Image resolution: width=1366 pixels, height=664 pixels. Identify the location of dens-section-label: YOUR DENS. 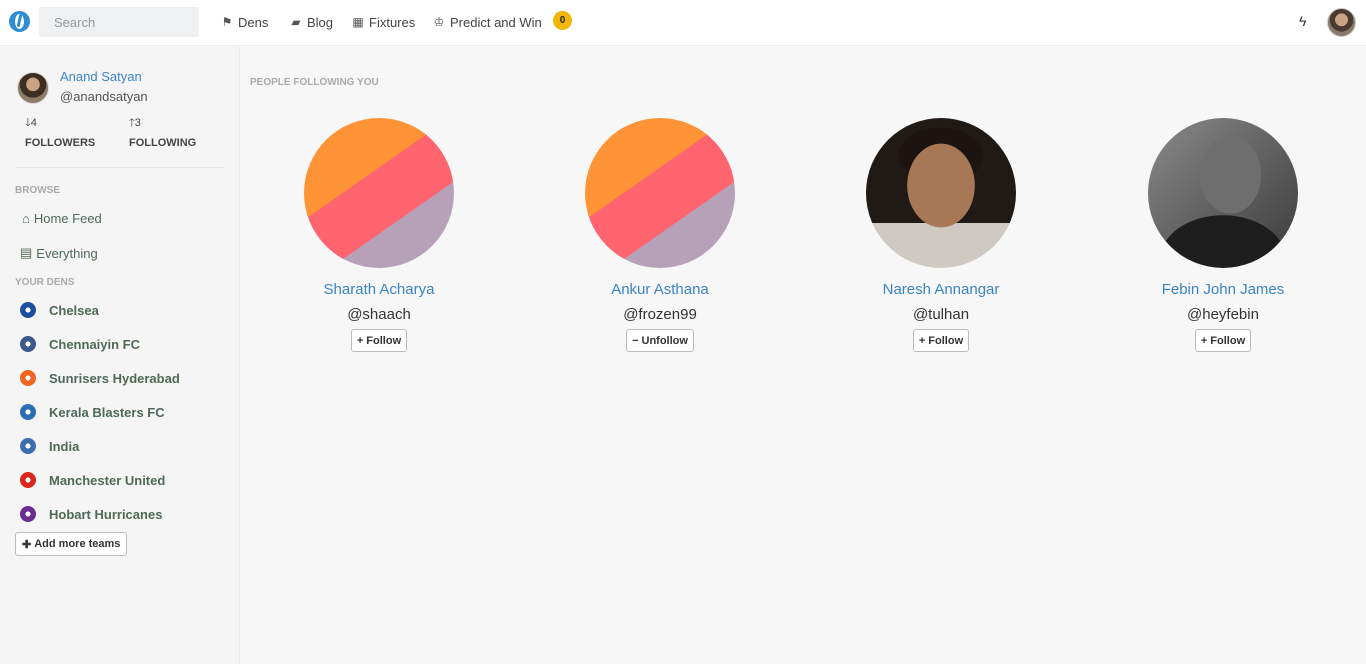
(45, 282).